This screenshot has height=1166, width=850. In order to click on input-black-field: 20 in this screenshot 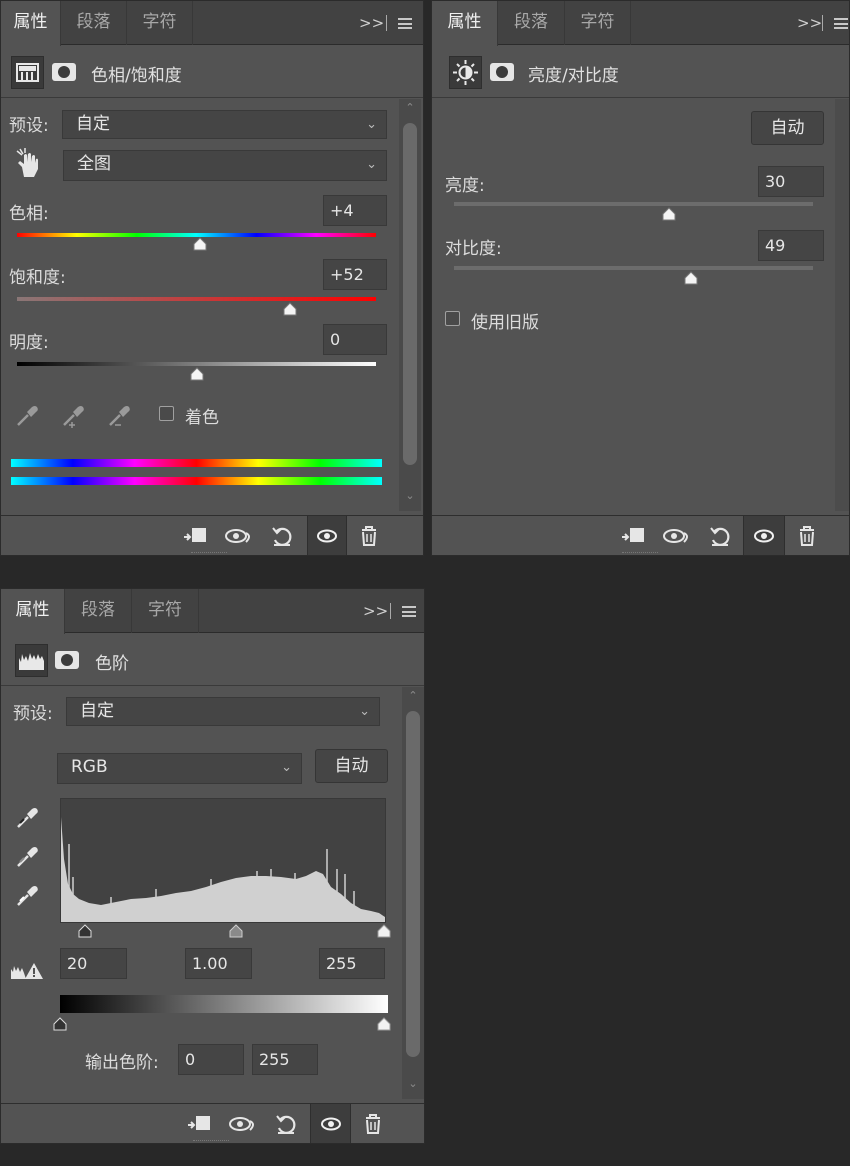, I will do `click(93, 963)`.